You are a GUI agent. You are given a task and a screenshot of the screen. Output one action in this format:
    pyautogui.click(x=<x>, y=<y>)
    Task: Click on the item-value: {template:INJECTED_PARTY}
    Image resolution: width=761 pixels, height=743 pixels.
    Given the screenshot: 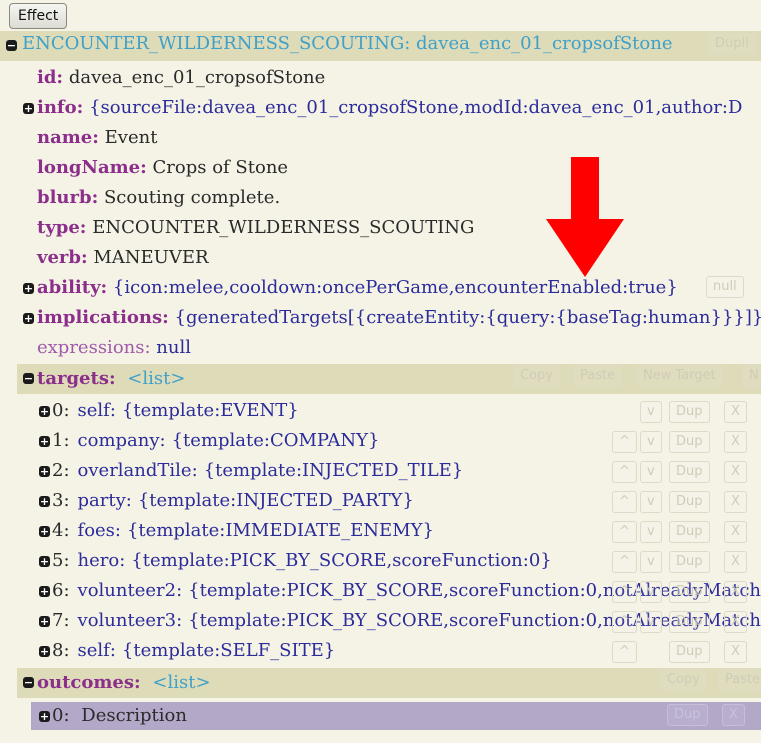 What is the action you would take?
    pyautogui.click(x=276, y=500)
    